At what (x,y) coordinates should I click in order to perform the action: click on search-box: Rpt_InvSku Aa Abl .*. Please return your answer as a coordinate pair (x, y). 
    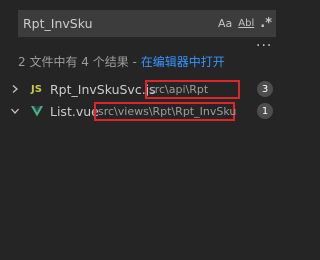
    Looking at the image, I should click on (147, 23).